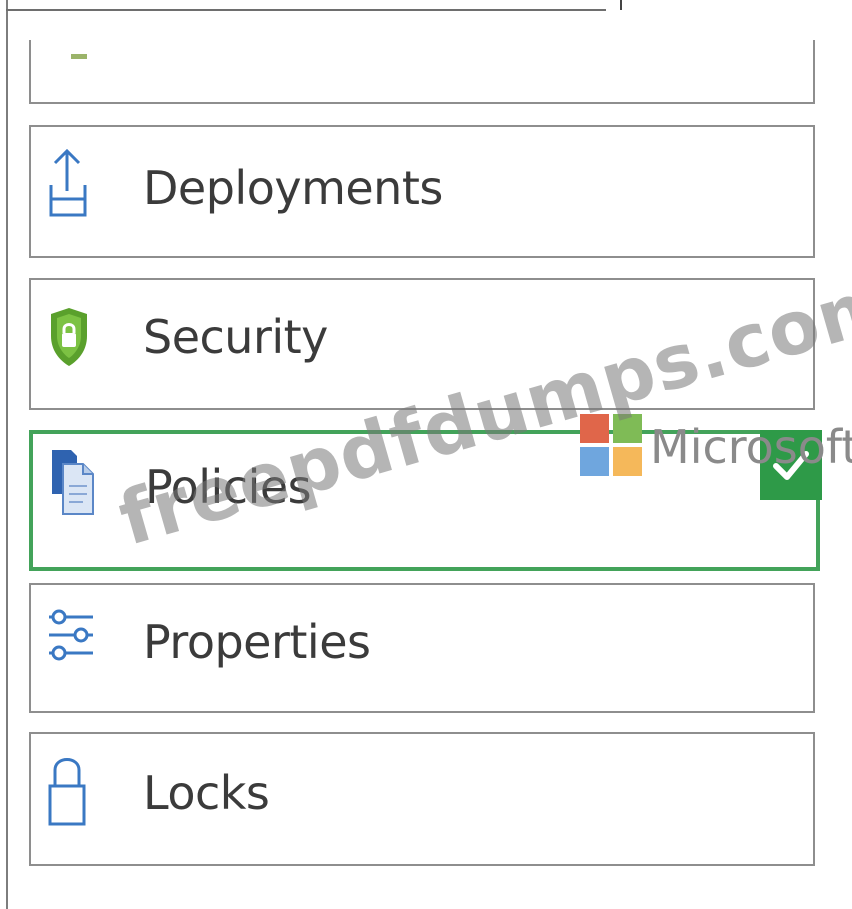 The height and width of the screenshot is (909, 852). What do you see at coordinates (235, 337) in the screenshot?
I see `menu-item-security-label: Security` at bounding box center [235, 337].